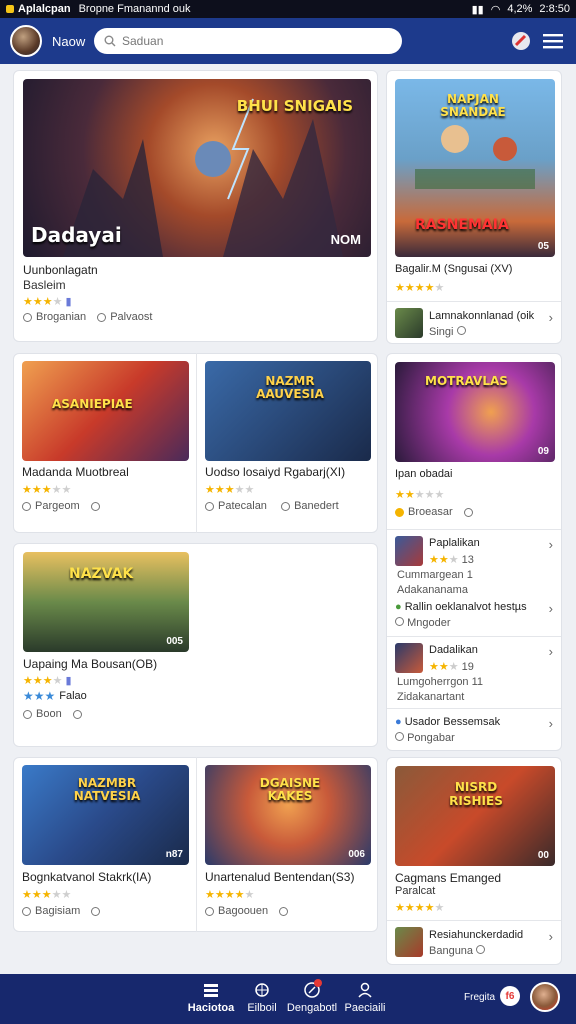  Describe the element at coordinates (467, 667) in the screenshot. I see `row-3-count: 19` at that location.